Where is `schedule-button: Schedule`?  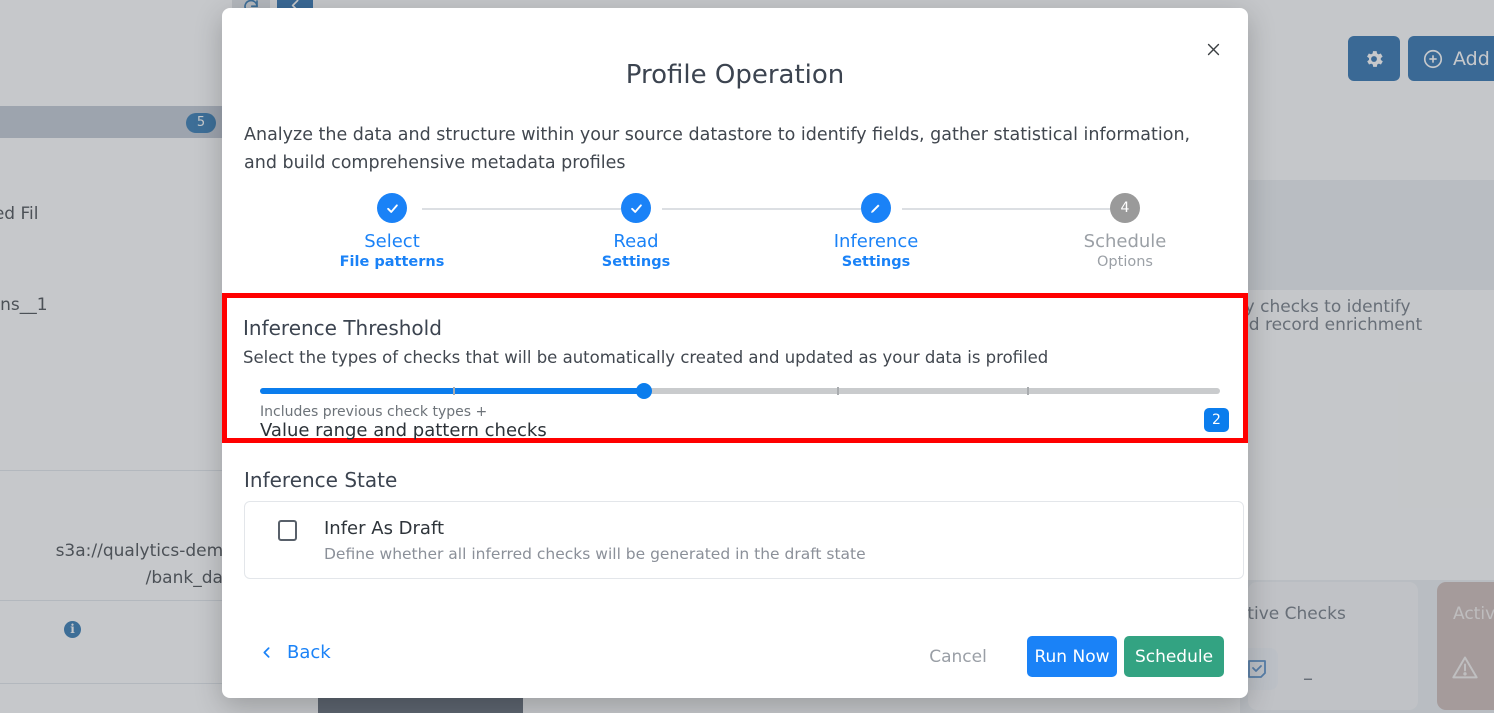
schedule-button: Schedule is located at coordinates (1174, 656).